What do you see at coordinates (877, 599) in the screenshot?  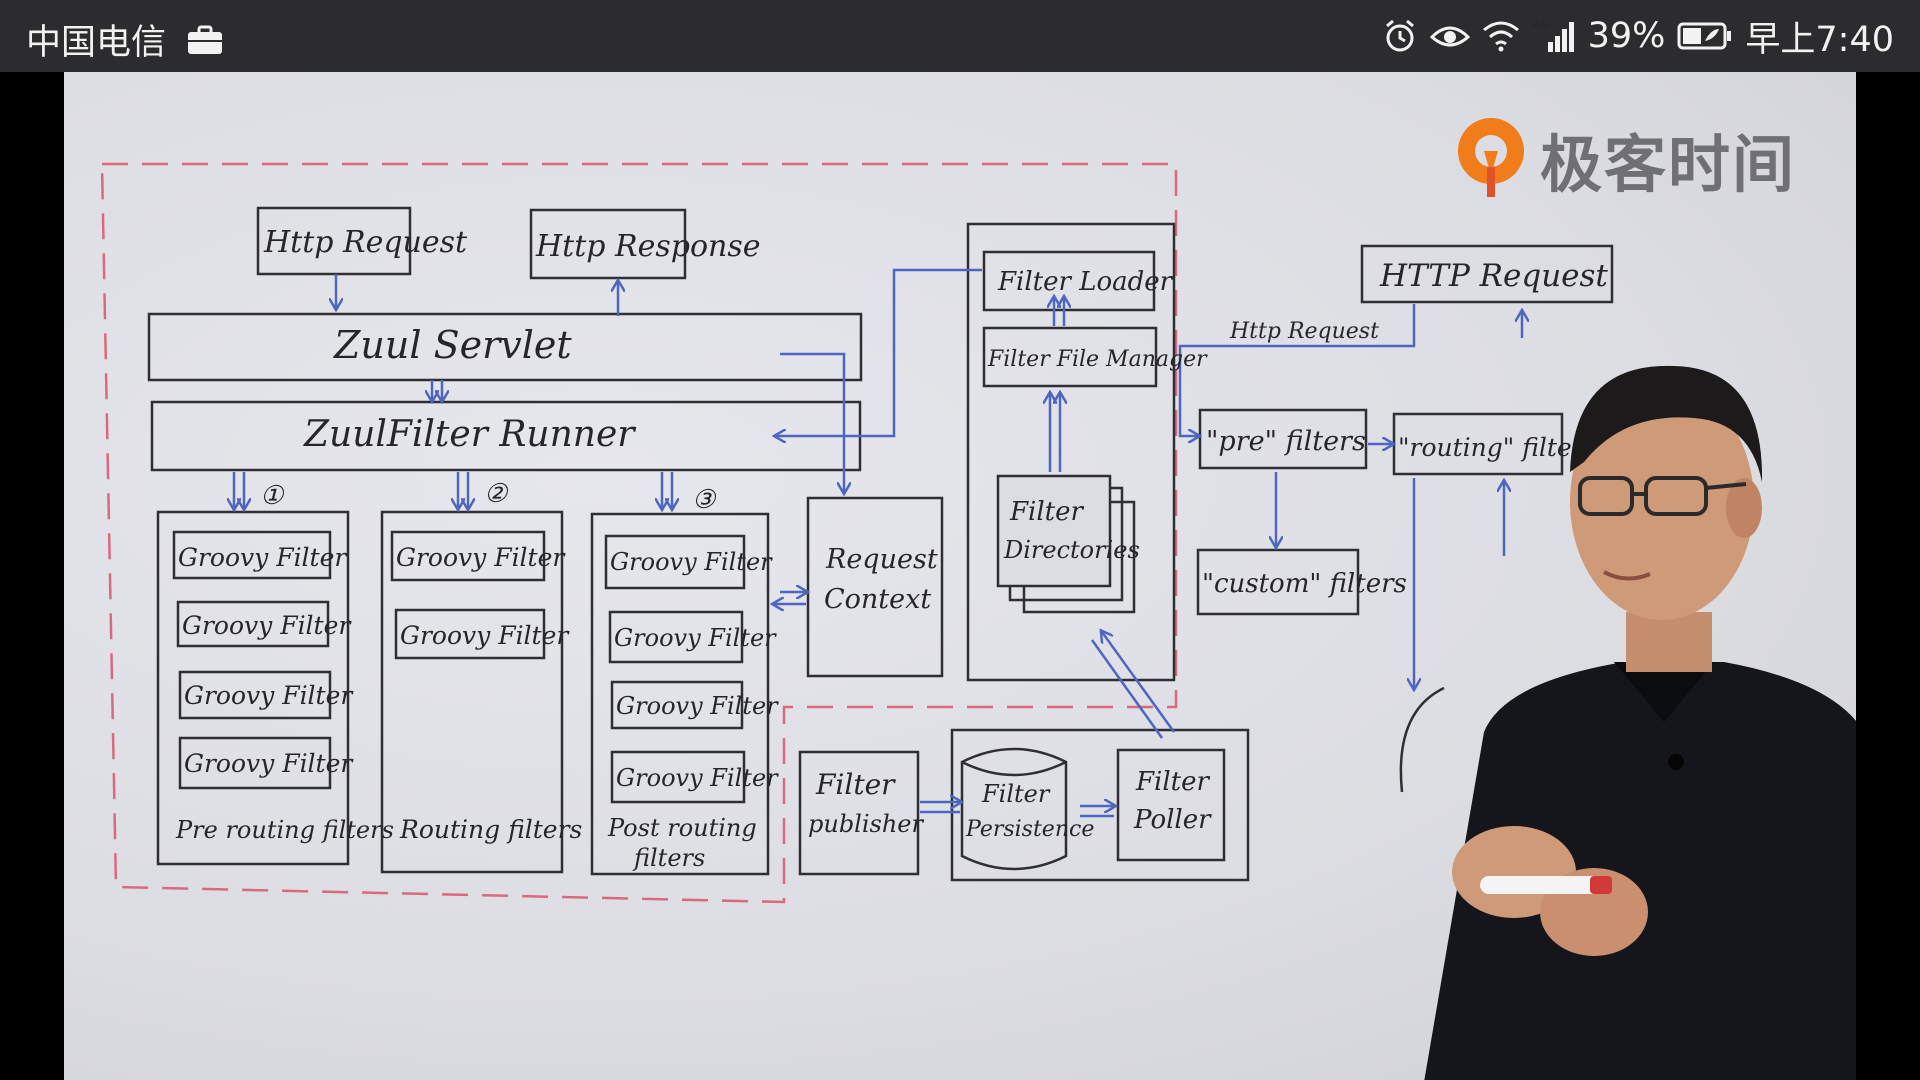 I see `request-context-text-2: Context` at bounding box center [877, 599].